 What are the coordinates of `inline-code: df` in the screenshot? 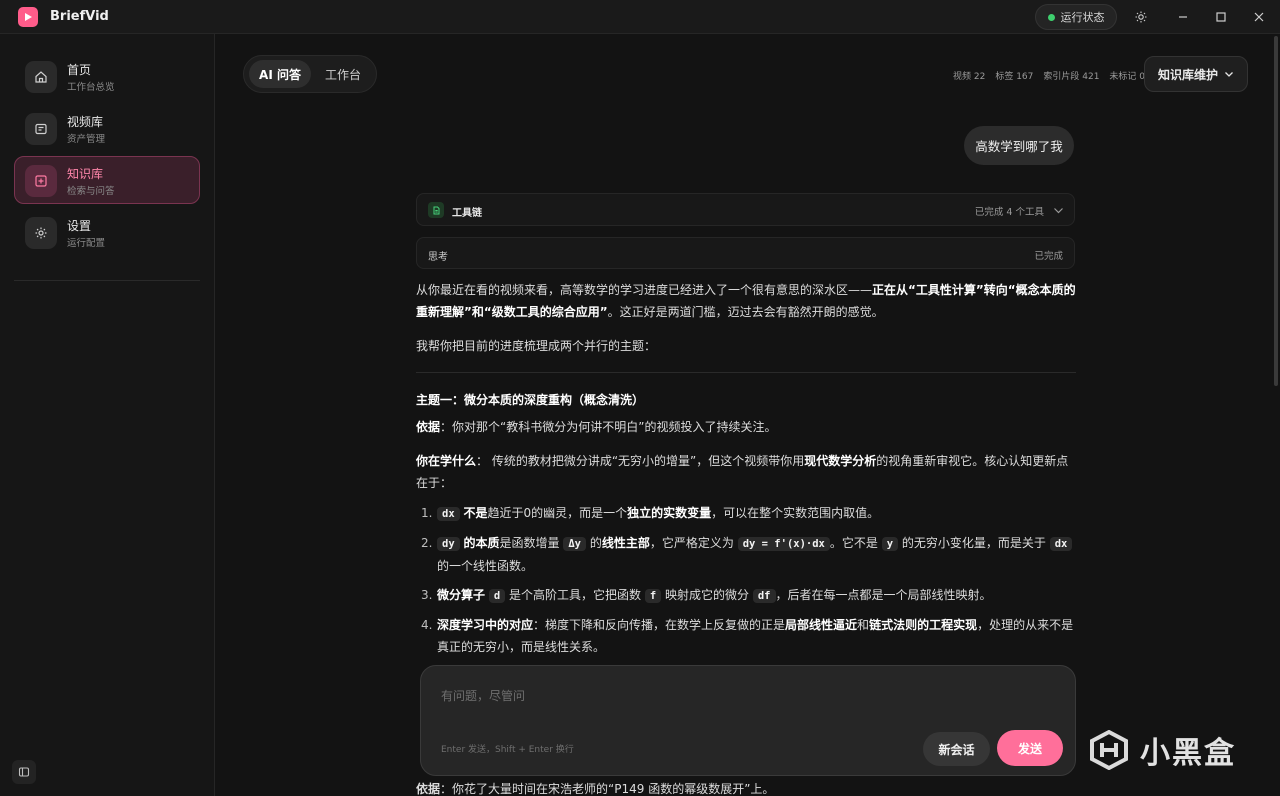 It's located at (764, 596).